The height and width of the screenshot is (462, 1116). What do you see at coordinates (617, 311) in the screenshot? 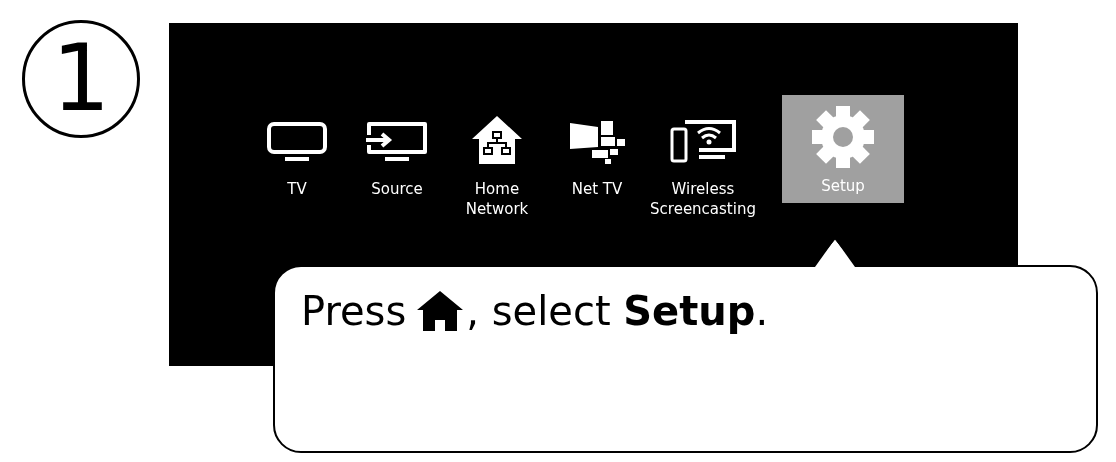
I see `instruction-text: , select Setup.` at bounding box center [617, 311].